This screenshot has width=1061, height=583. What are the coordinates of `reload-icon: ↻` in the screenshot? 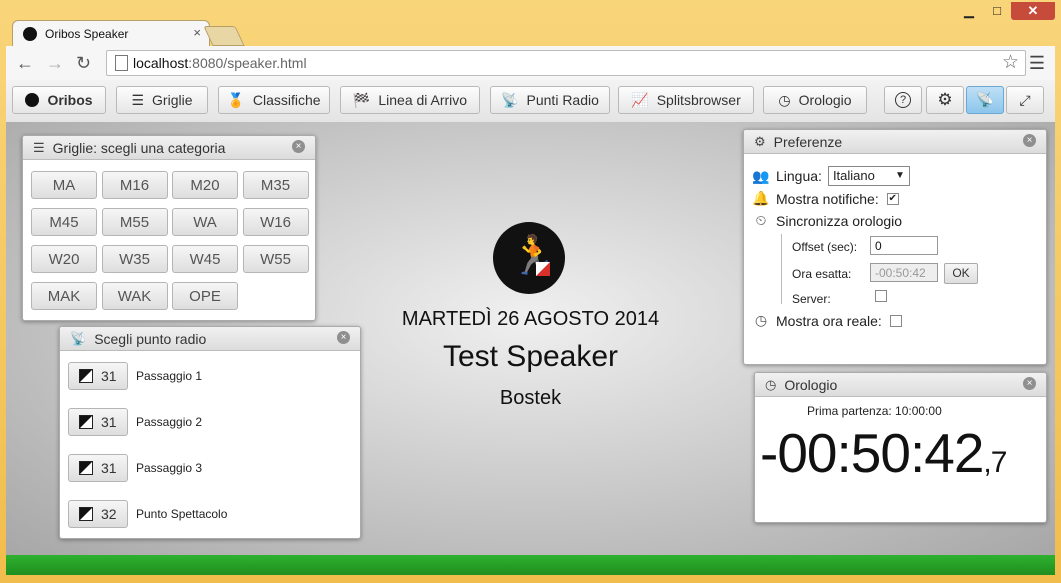 It's located at (83, 63).